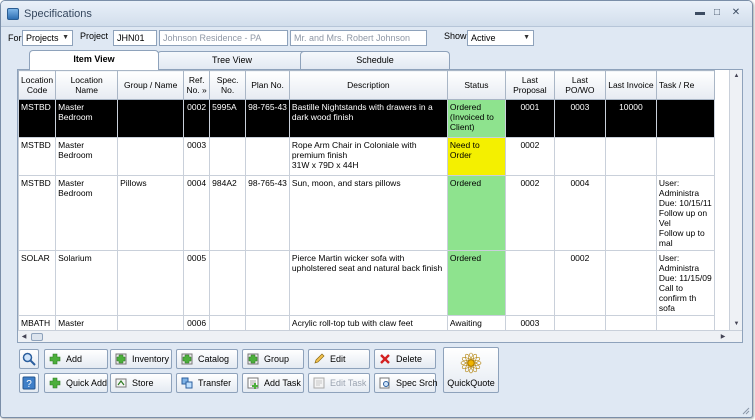 This screenshot has height=420, width=755. Describe the element at coordinates (141, 359) in the screenshot. I see `inventory-button: Inventory` at that location.